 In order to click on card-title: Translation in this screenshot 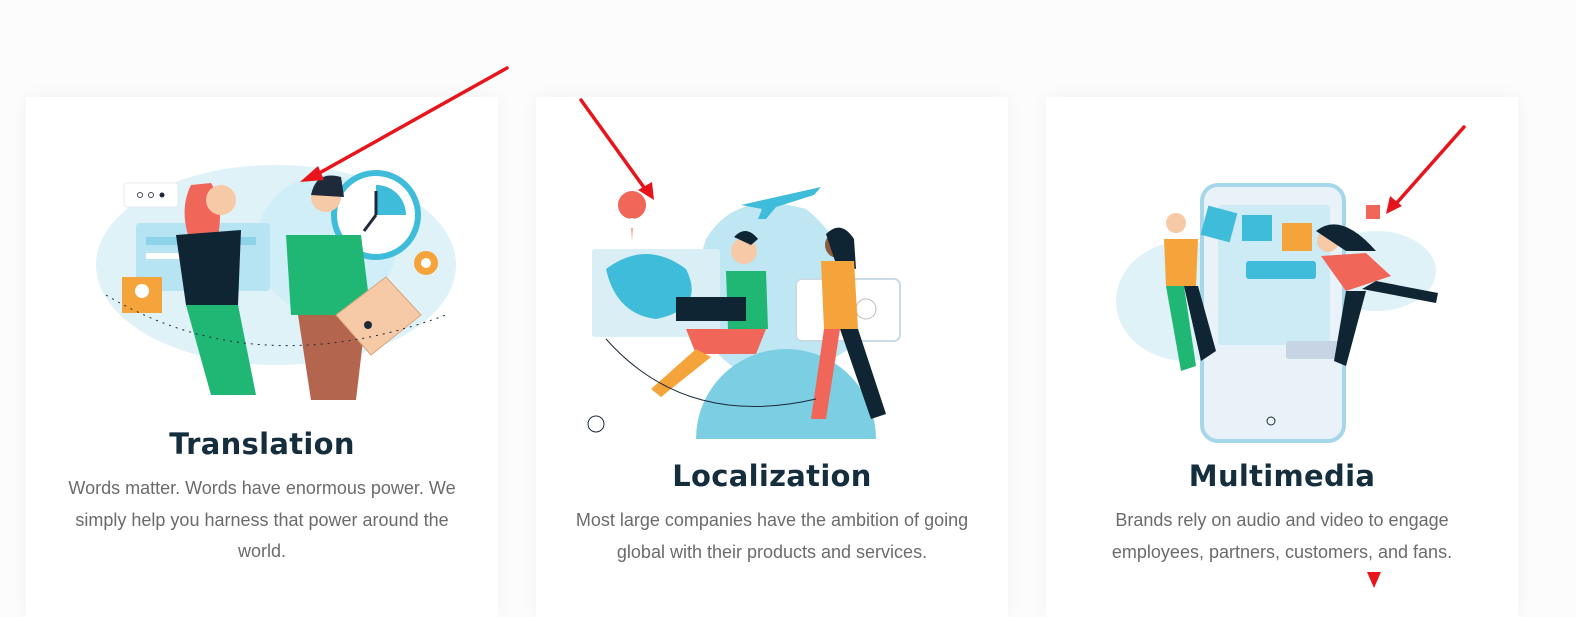, I will do `click(262, 444)`.